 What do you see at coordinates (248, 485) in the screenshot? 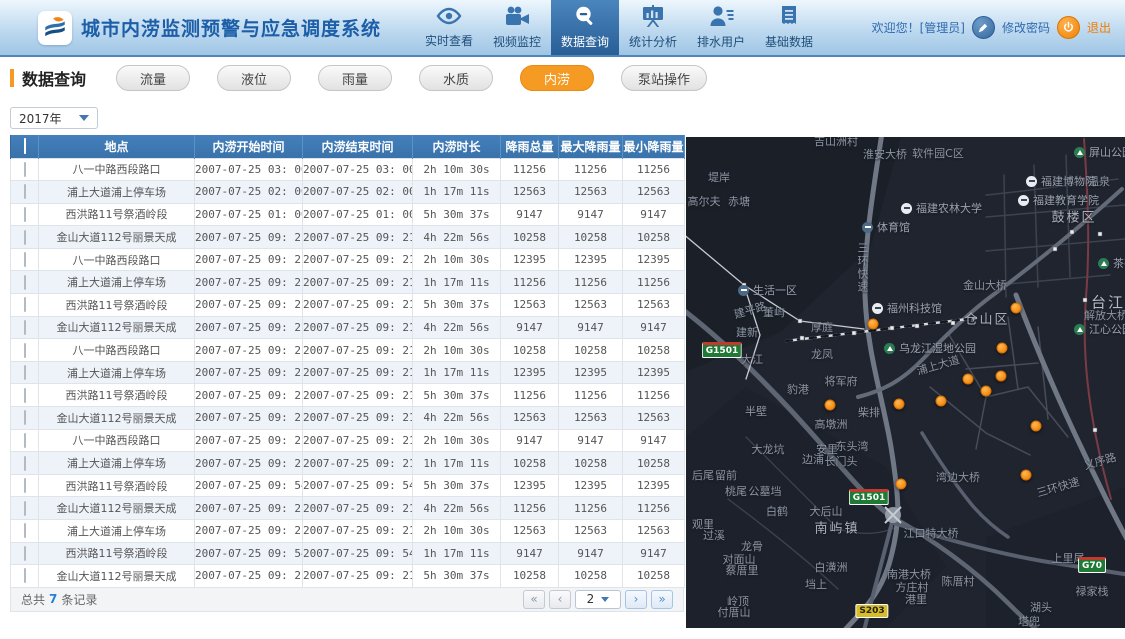
I see `cell: 2007-07-25 09: 54` at bounding box center [248, 485].